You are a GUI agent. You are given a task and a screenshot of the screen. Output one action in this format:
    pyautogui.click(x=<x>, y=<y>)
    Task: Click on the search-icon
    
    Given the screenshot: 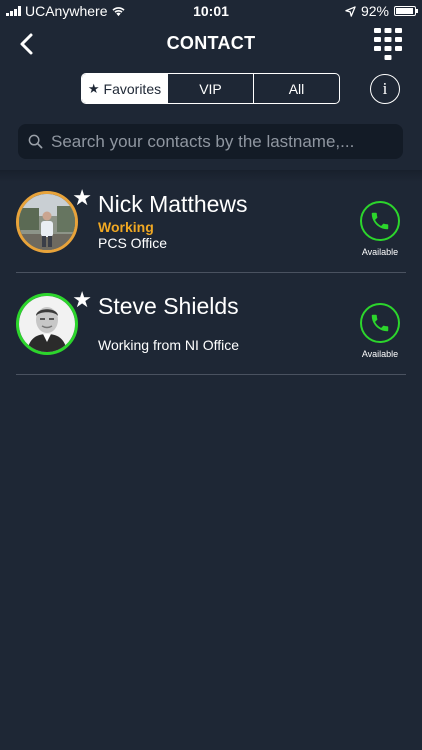 What is the action you would take?
    pyautogui.click(x=35, y=141)
    